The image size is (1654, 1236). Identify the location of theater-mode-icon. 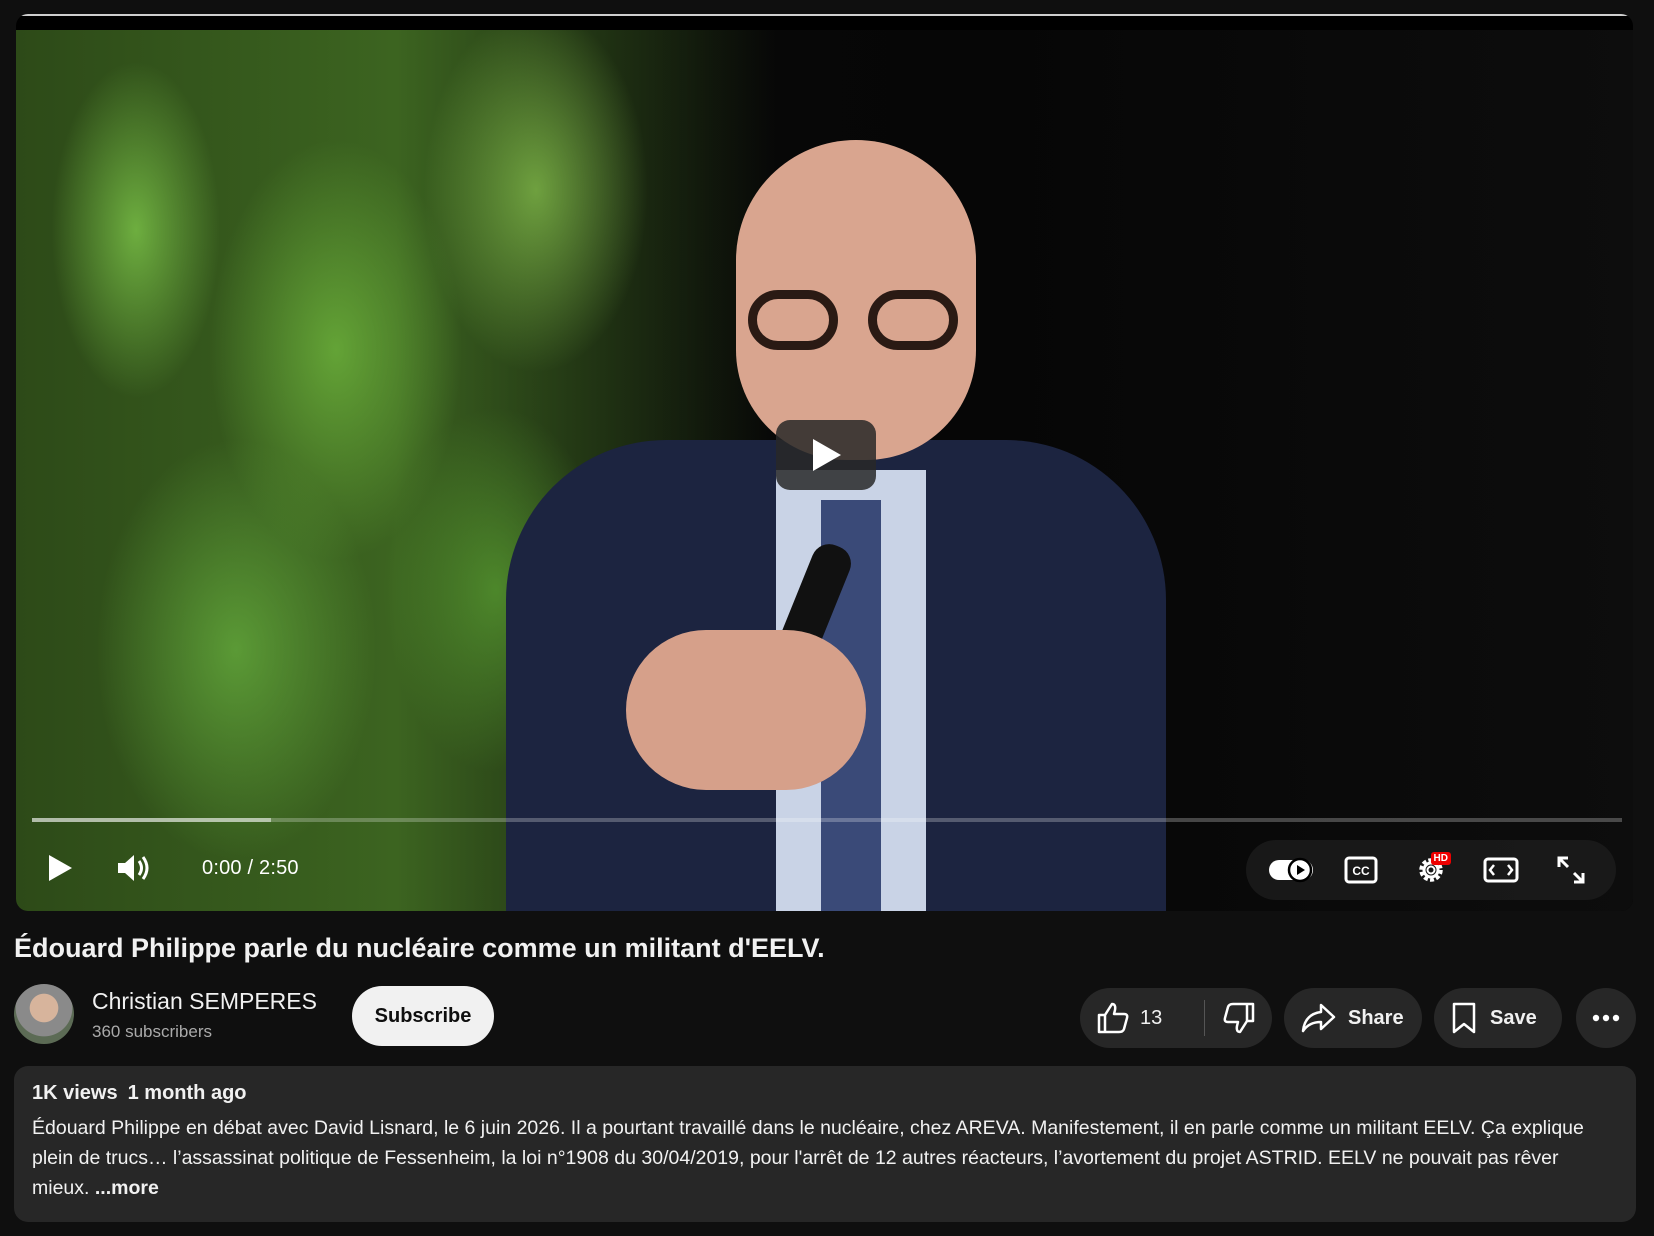
(1501, 870).